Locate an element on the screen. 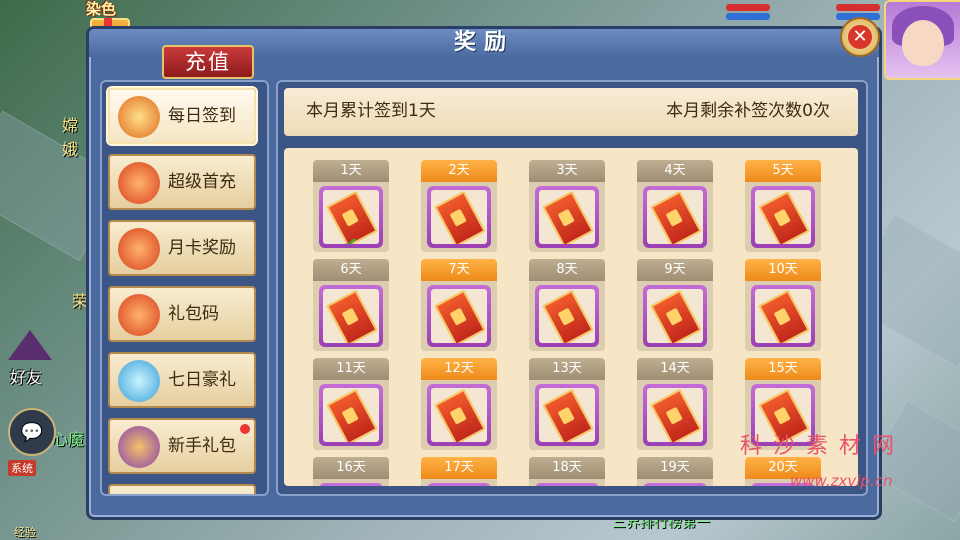 This screenshot has width=960, height=540. player-avatar is located at coordinates (922, 40).